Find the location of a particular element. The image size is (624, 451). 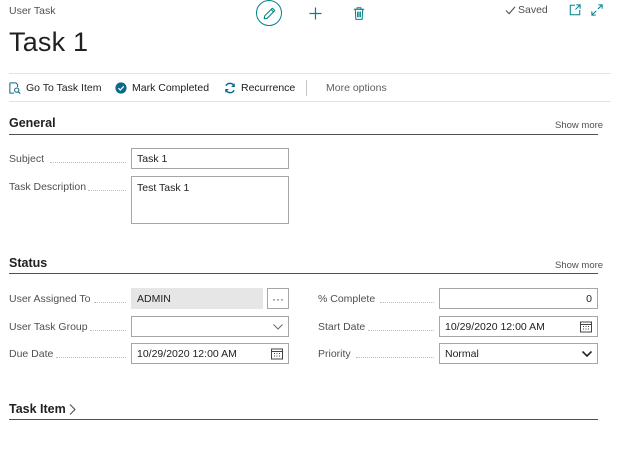

user-task-group-dots is located at coordinates (108, 330).